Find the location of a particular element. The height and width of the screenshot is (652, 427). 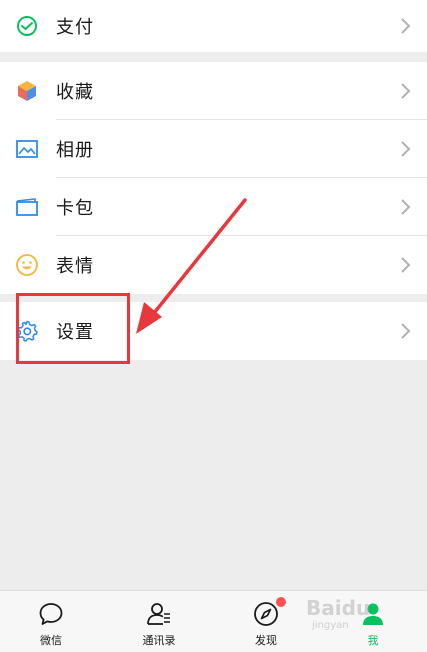

menu-item-label: 表情 is located at coordinates (75, 266).